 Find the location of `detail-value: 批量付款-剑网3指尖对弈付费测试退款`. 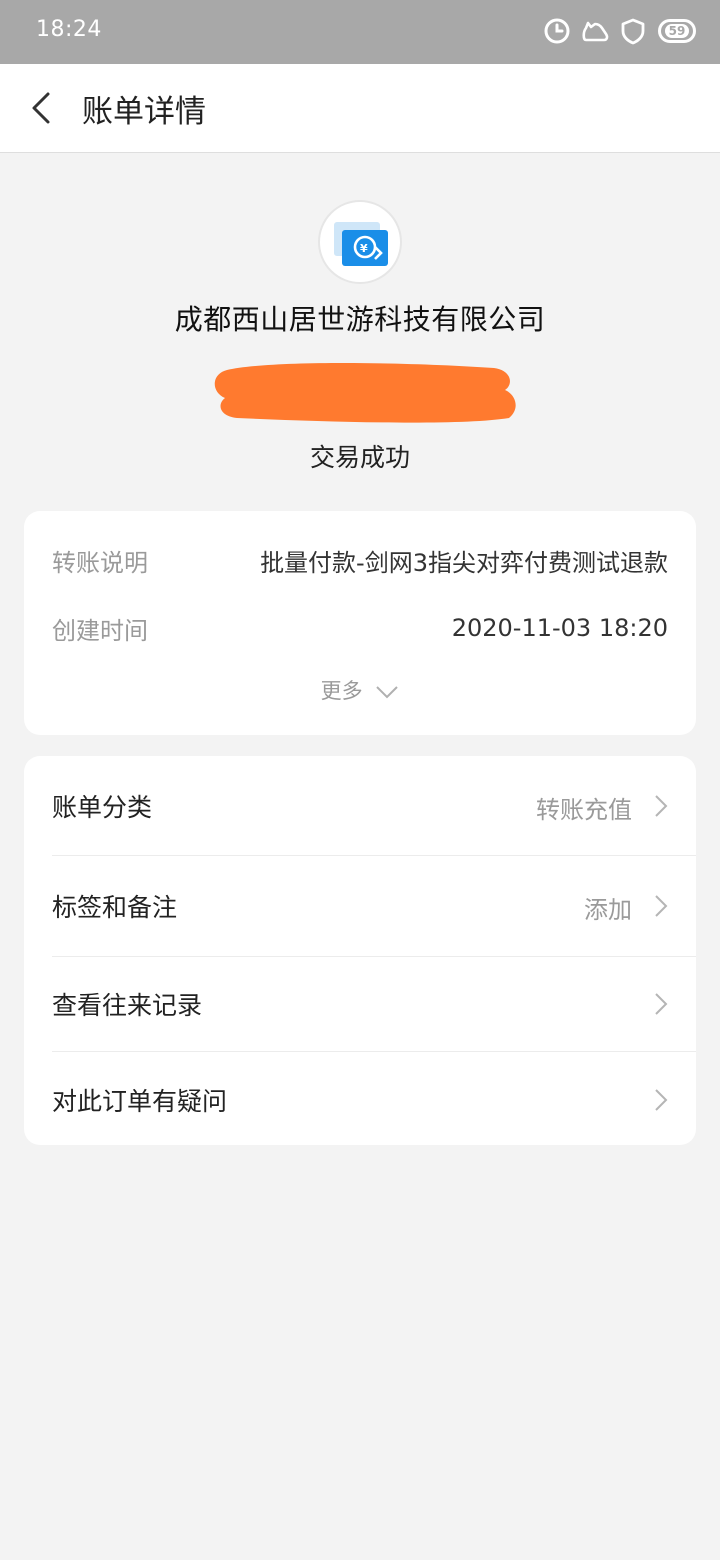

detail-value: 批量付款-剑网3指尖对弈付费测试退款 is located at coordinates (464, 562).